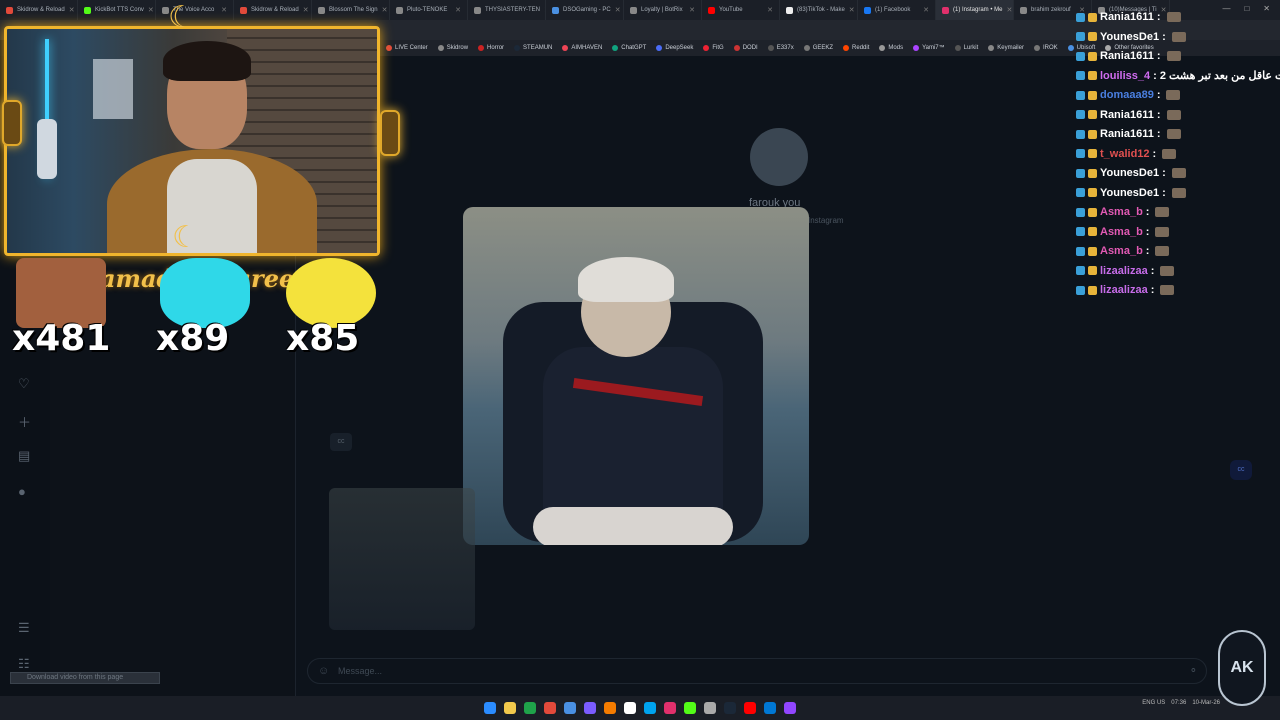  Describe the element at coordinates (663, 10) in the screenshot. I see `browser-tab: Loyalty | BotRix ✕` at that location.